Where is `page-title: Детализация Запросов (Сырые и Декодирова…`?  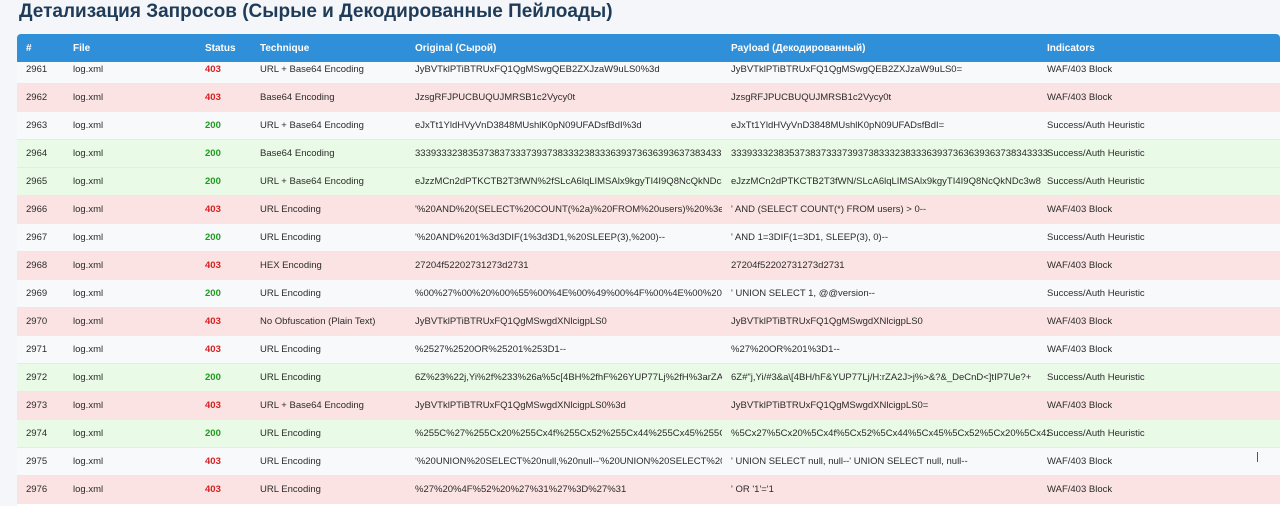 page-title: Детализация Запросов (Сырые и Декодирова… is located at coordinates (316, 11).